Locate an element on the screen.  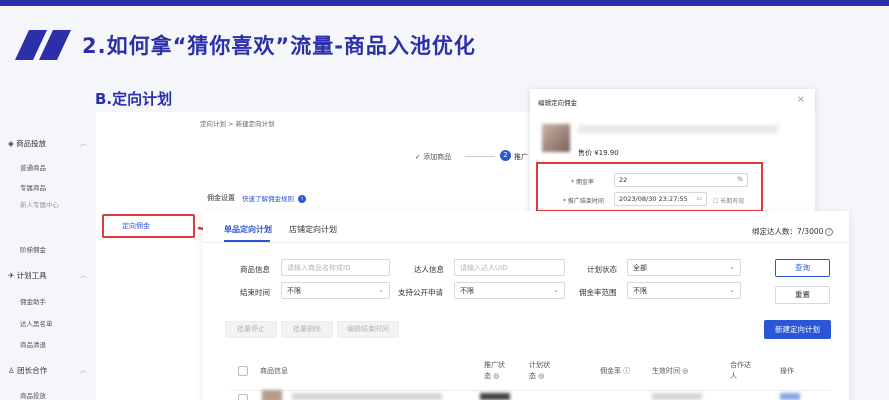
top-accent-bar is located at coordinates (444, 3).